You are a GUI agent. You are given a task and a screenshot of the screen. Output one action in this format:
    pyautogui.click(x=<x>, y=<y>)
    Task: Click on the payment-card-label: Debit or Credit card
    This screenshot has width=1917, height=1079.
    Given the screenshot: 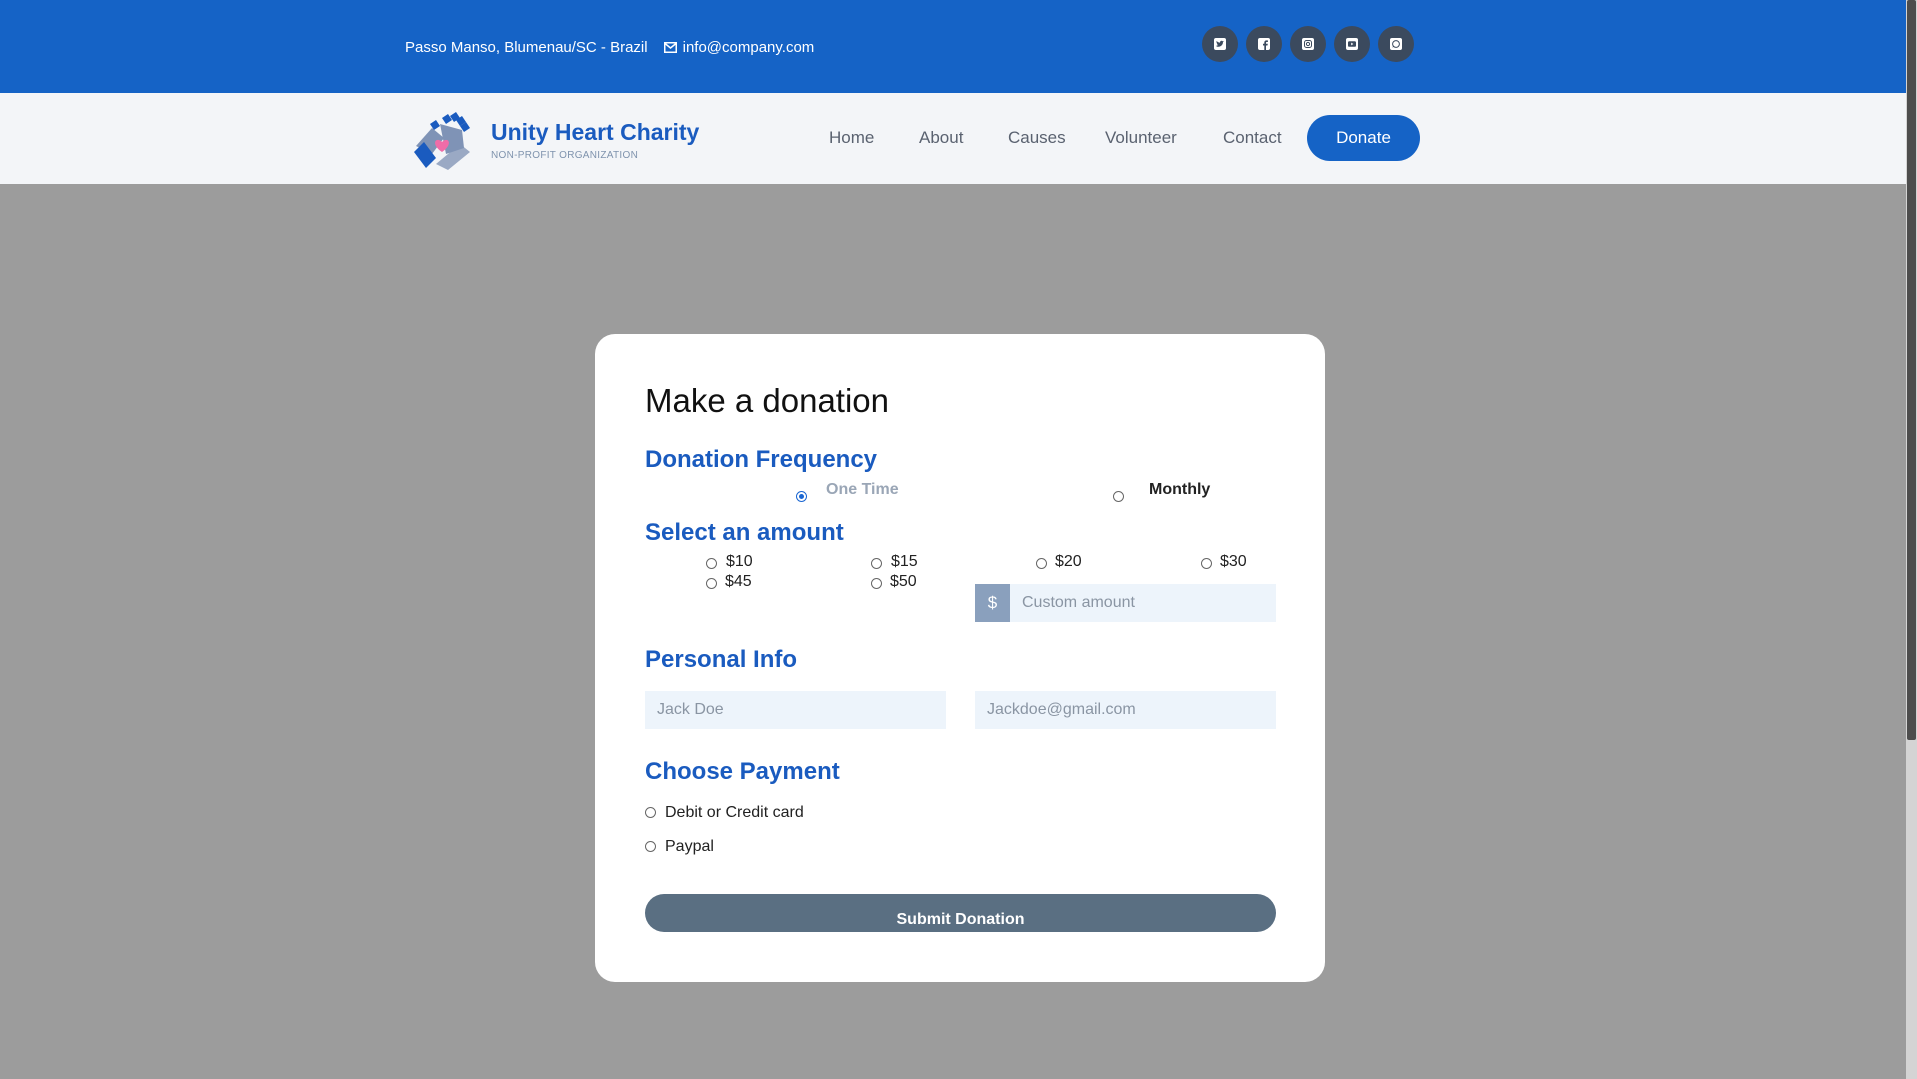 What is the action you would take?
    pyautogui.click(x=734, y=813)
    